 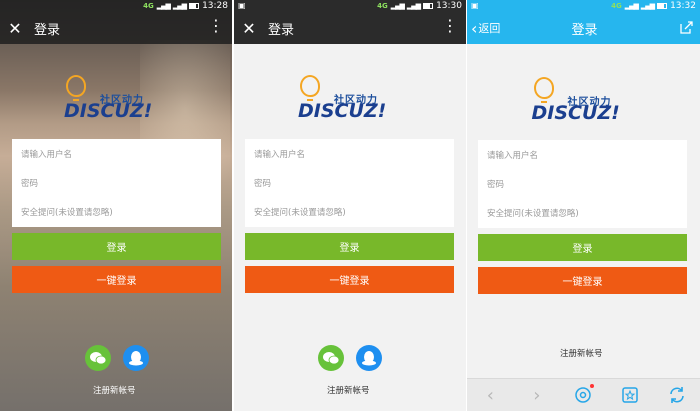 I want to click on bookmark-star-icon, so click(x=630, y=395).